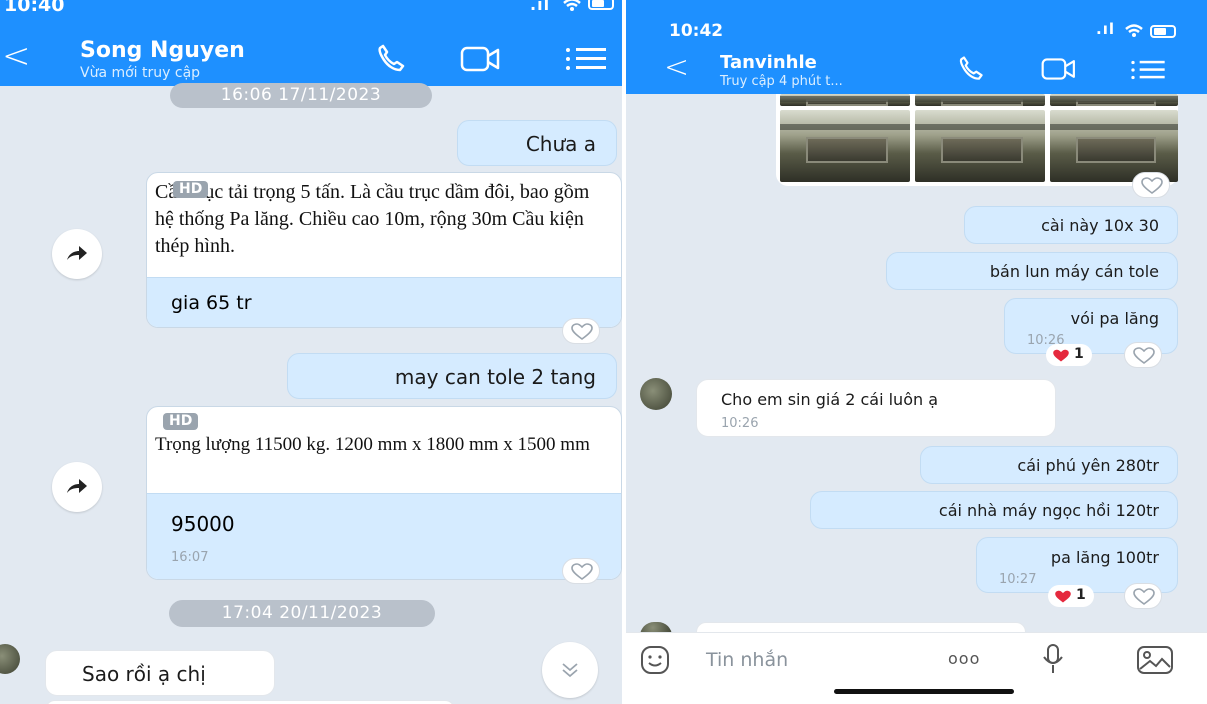  Describe the element at coordinates (994, 510) in the screenshot. I see `outgoing-message: cái nhà máy ngọc hồi 120tr` at that location.